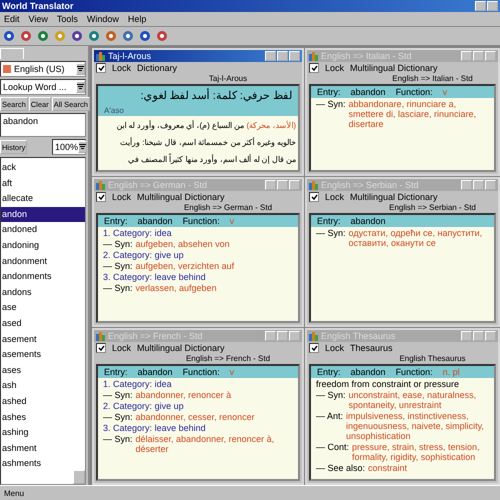  Describe the element at coordinates (67, 19) in the screenshot. I see `menu-item: Tools` at that location.